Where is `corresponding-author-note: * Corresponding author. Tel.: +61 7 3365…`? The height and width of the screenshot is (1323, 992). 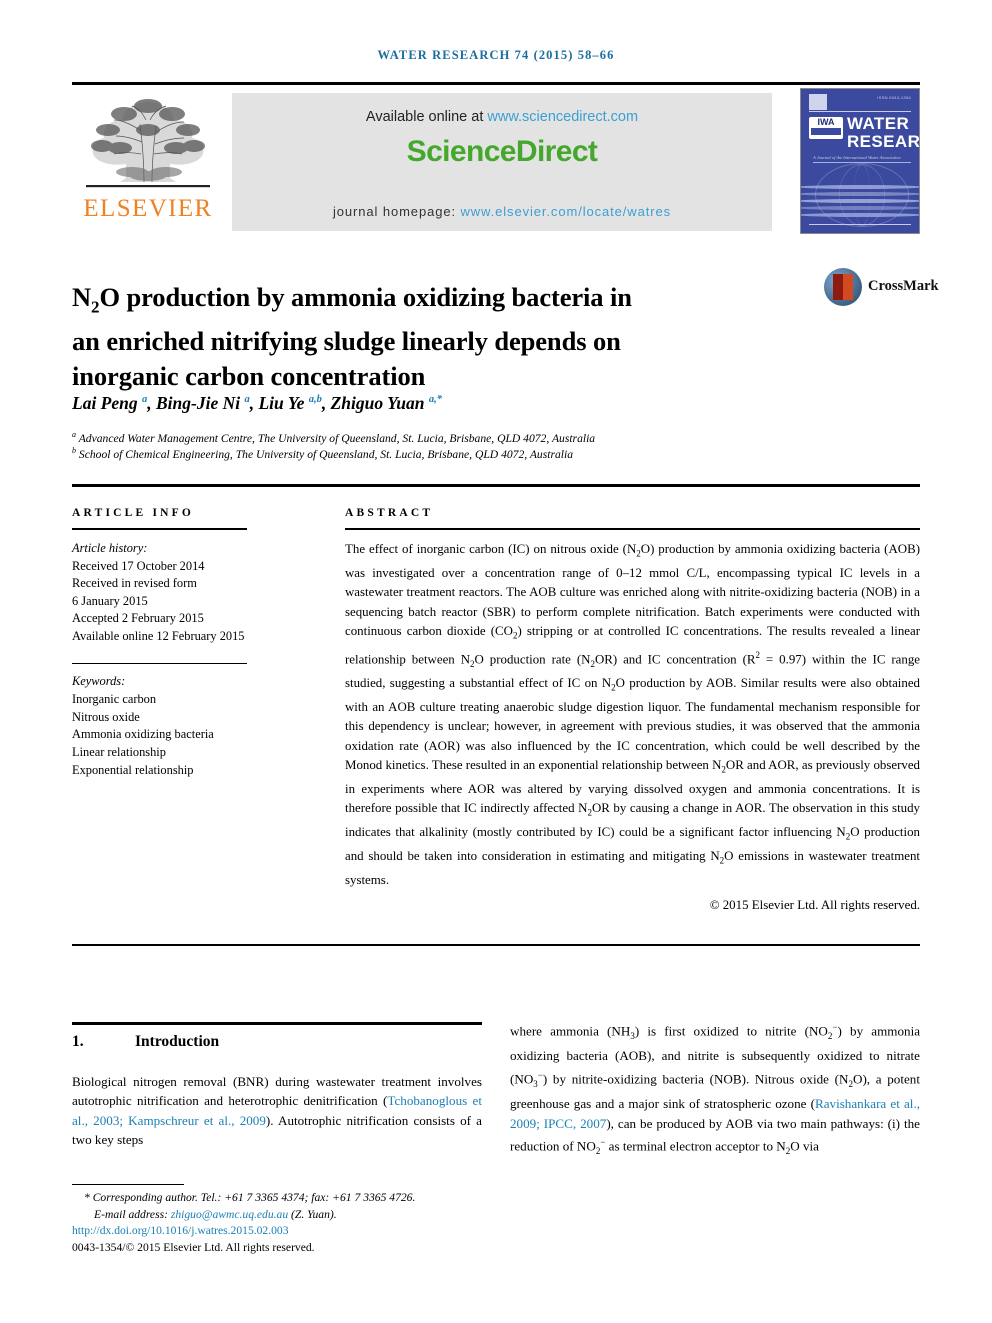 corresponding-author-note: * Corresponding author. Tel.: +61 7 3365… is located at coordinates (250, 1197).